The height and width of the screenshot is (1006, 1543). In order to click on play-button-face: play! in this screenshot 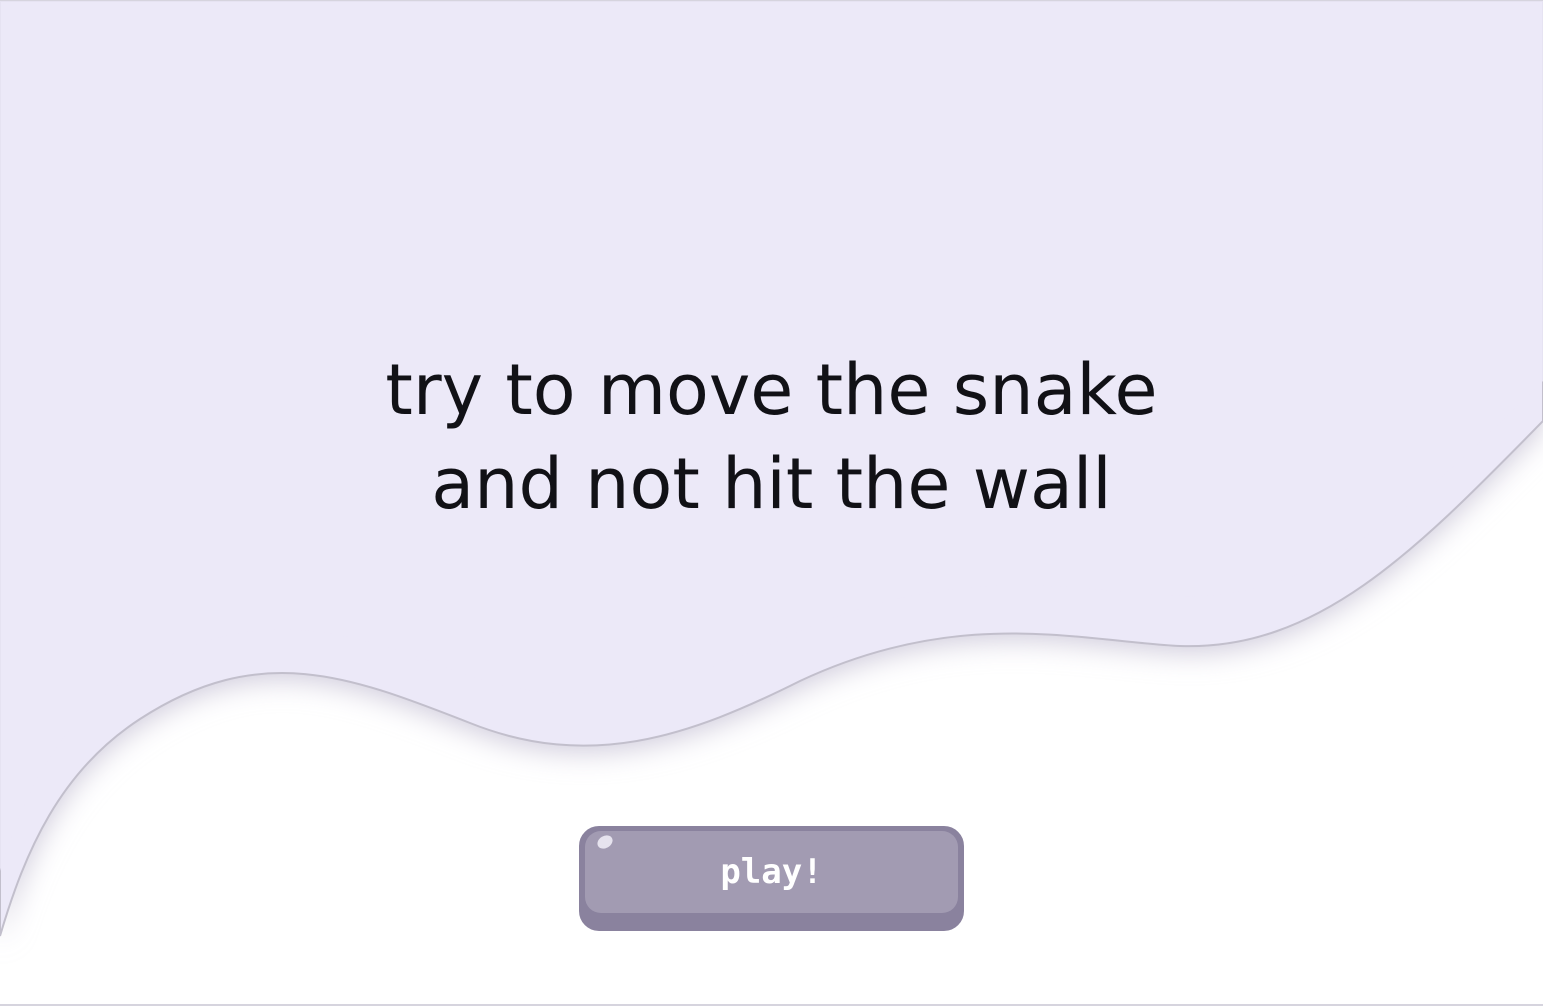, I will do `click(771, 872)`.